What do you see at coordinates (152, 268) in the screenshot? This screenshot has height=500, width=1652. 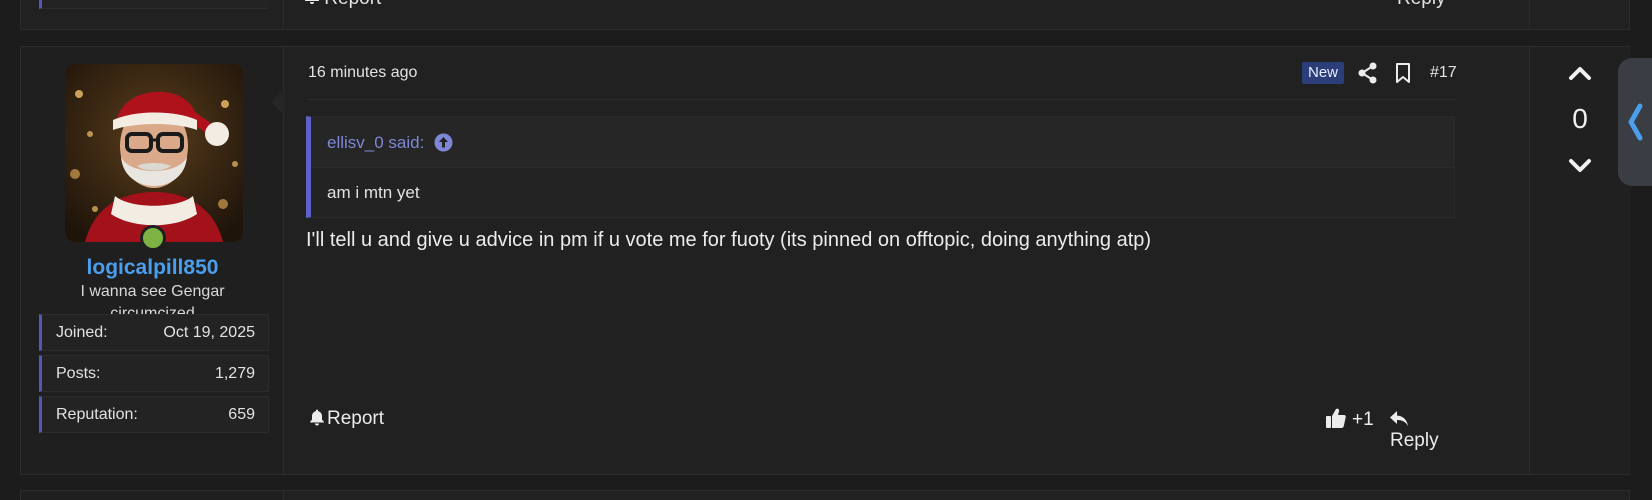 I see `username-link: logicalpill850` at bounding box center [152, 268].